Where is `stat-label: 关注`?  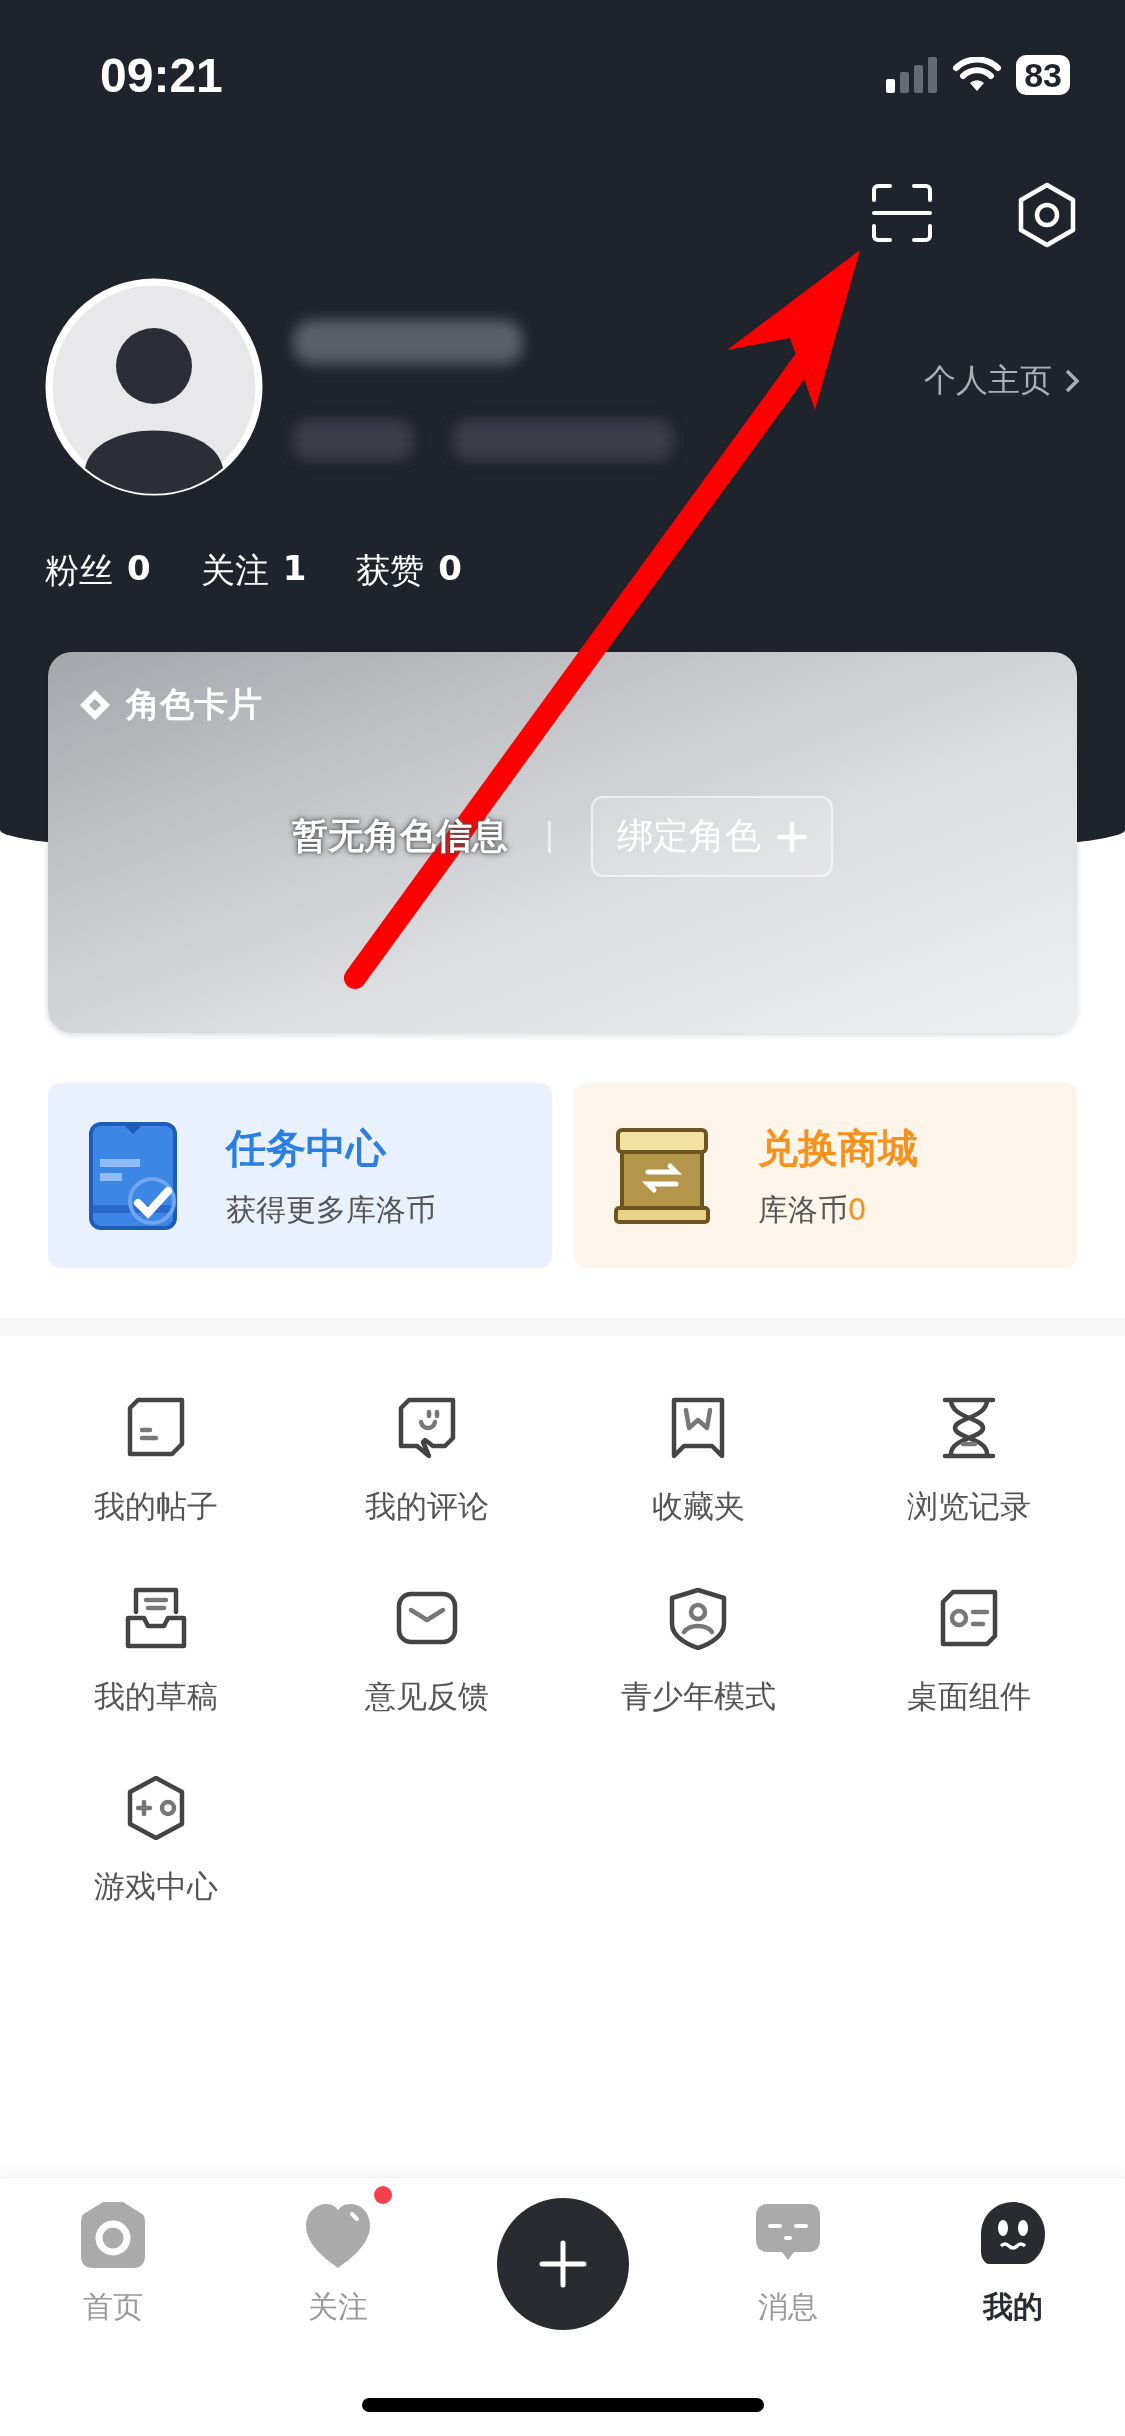
stat-label: 关注 is located at coordinates (234, 570).